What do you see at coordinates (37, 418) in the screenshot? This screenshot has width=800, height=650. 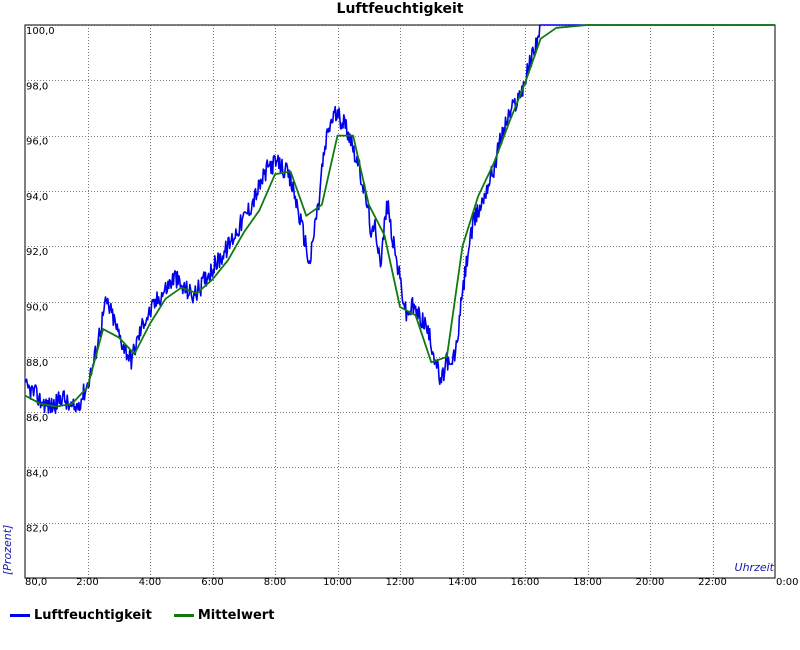 I see `y-tick-label: 86,0` at bounding box center [37, 418].